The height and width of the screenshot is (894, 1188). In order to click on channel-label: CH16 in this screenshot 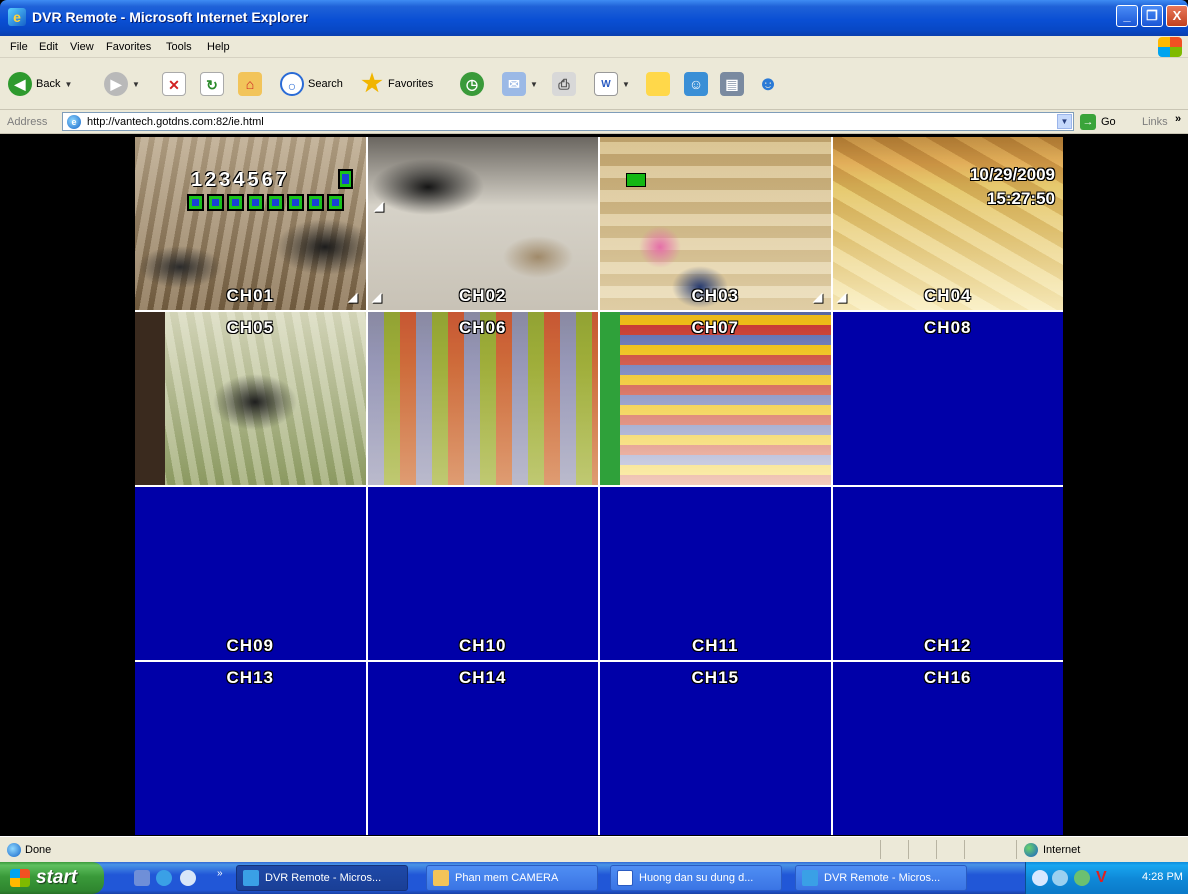, I will do `click(948, 677)`.